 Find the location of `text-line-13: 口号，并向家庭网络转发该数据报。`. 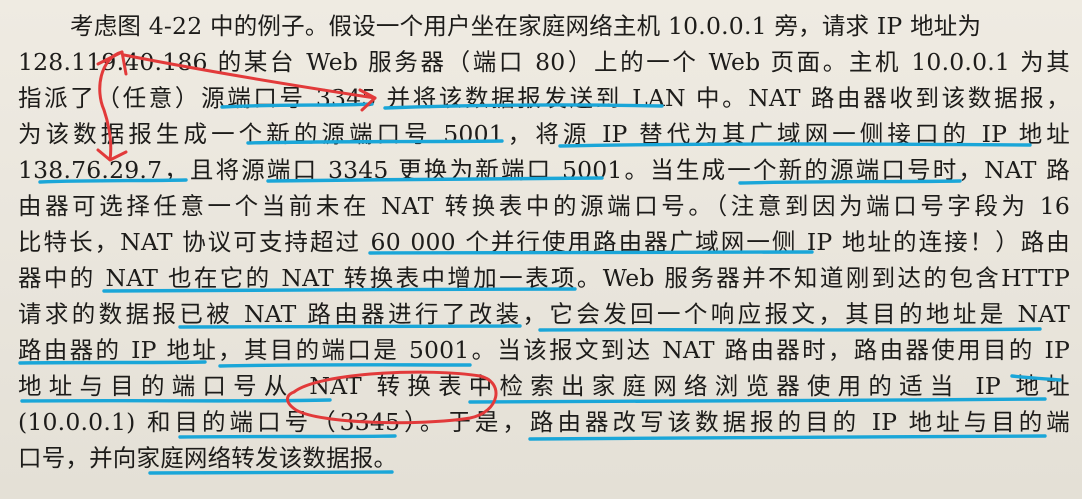

text-line-13: 口号，并向家庭网络转发该数据报。 is located at coordinates (208, 458).